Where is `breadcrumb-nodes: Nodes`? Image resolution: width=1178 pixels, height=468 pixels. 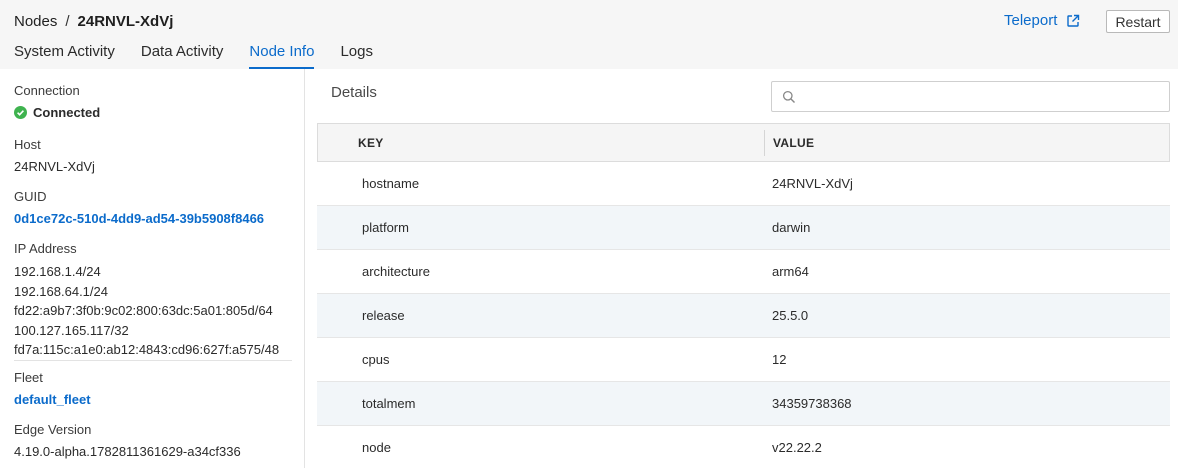
breadcrumb-nodes: Nodes is located at coordinates (35, 21).